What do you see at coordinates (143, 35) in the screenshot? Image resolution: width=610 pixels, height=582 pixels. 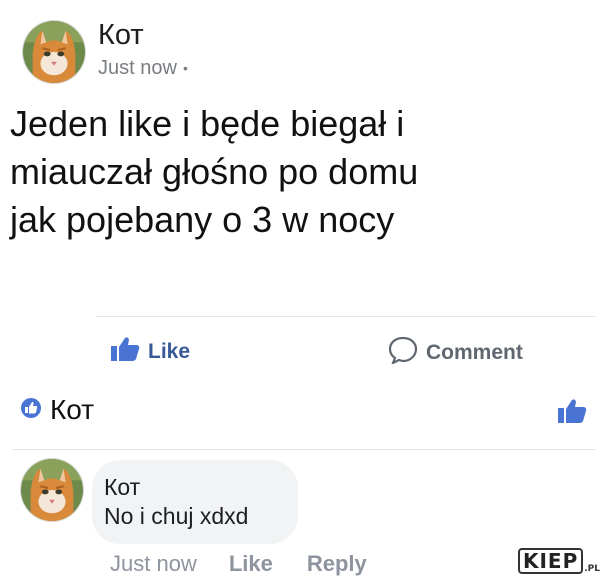 I see `post-author-name: Кот` at bounding box center [143, 35].